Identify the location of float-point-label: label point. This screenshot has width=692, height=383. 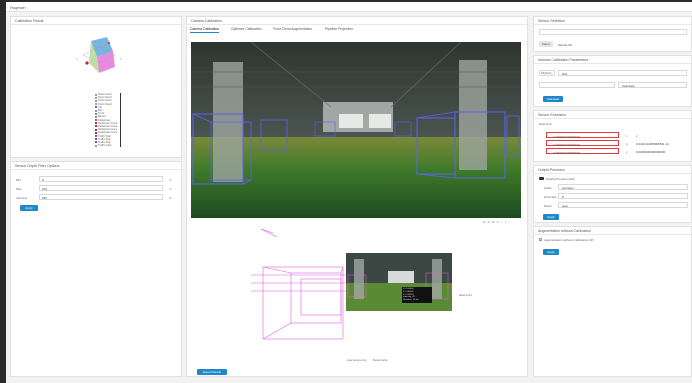
(465, 295).